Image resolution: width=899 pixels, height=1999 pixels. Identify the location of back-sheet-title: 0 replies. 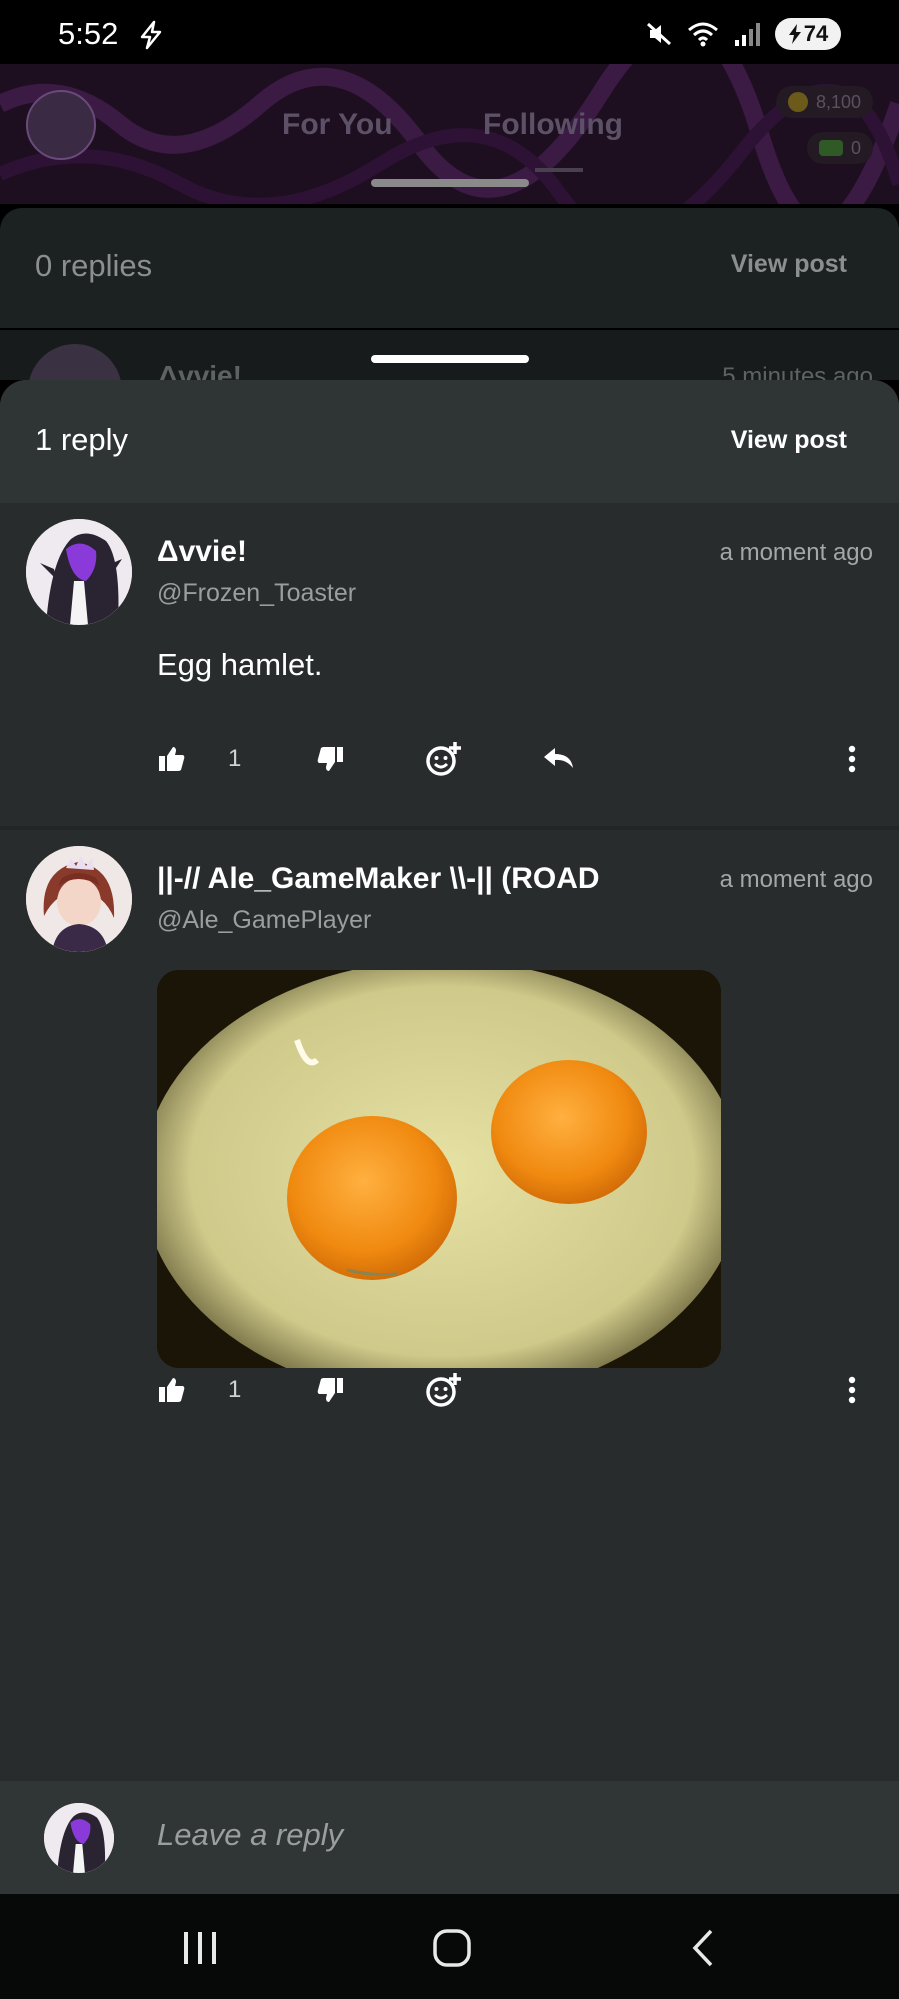
(94, 265).